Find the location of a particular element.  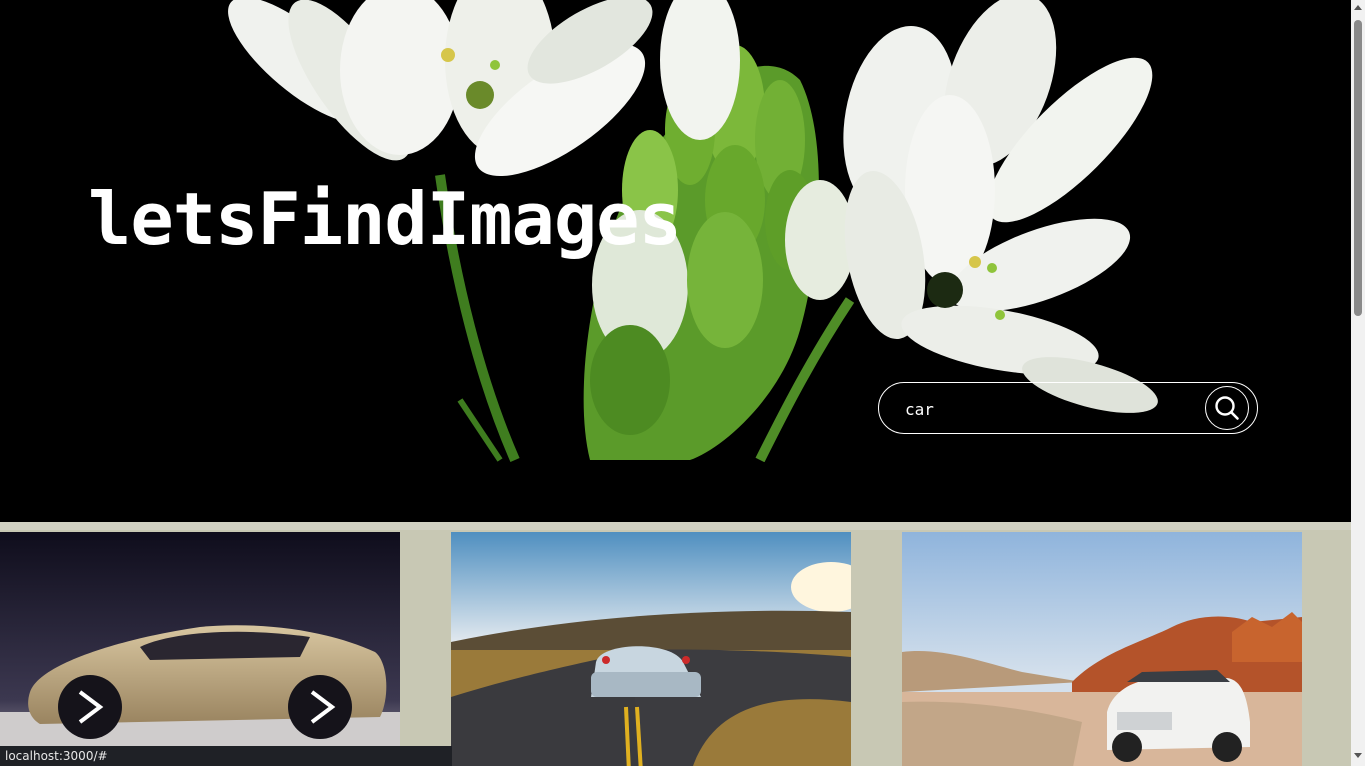

concept-car-image is located at coordinates (200, 649).